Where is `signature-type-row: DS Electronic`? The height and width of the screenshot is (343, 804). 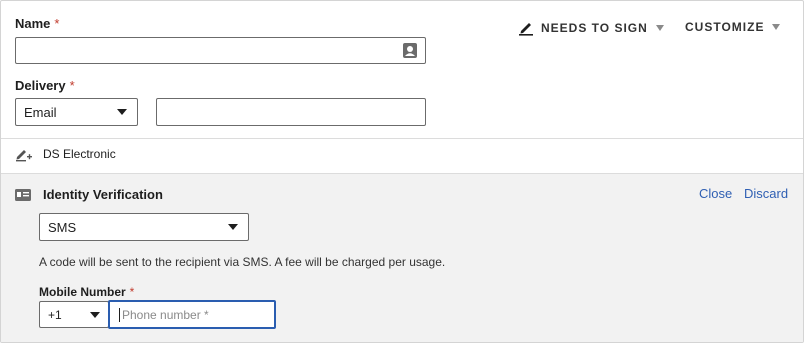
signature-type-row: DS Electronic is located at coordinates (65, 154).